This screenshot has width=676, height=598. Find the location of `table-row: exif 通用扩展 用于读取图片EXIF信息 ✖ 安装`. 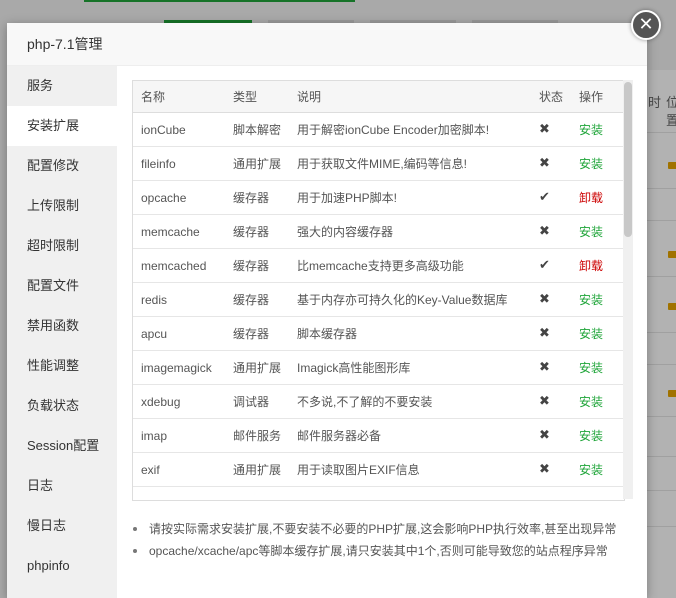

table-row: exif 通用扩展 用于读取图片EXIF信息 ✖ 安装 is located at coordinates (378, 469).